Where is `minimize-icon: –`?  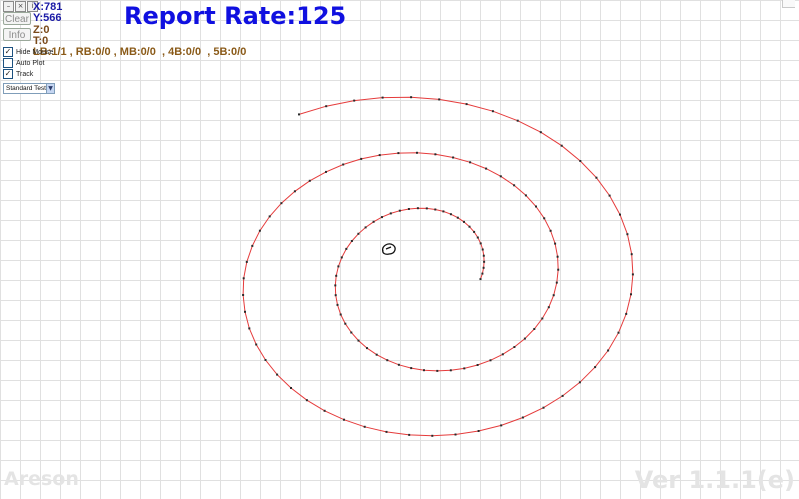
minimize-icon: – is located at coordinates (8, 6).